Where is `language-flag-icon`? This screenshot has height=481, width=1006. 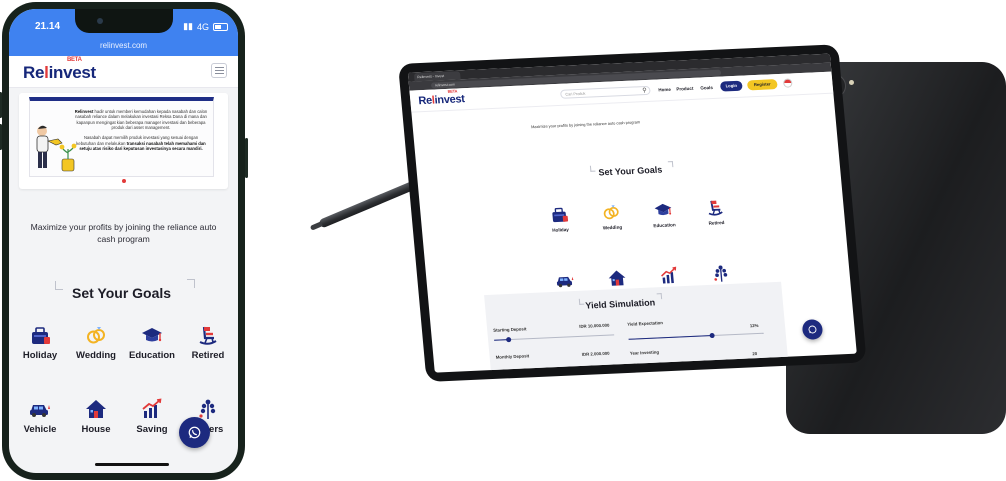 language-flag-icon is located at coordinates (787, 83).